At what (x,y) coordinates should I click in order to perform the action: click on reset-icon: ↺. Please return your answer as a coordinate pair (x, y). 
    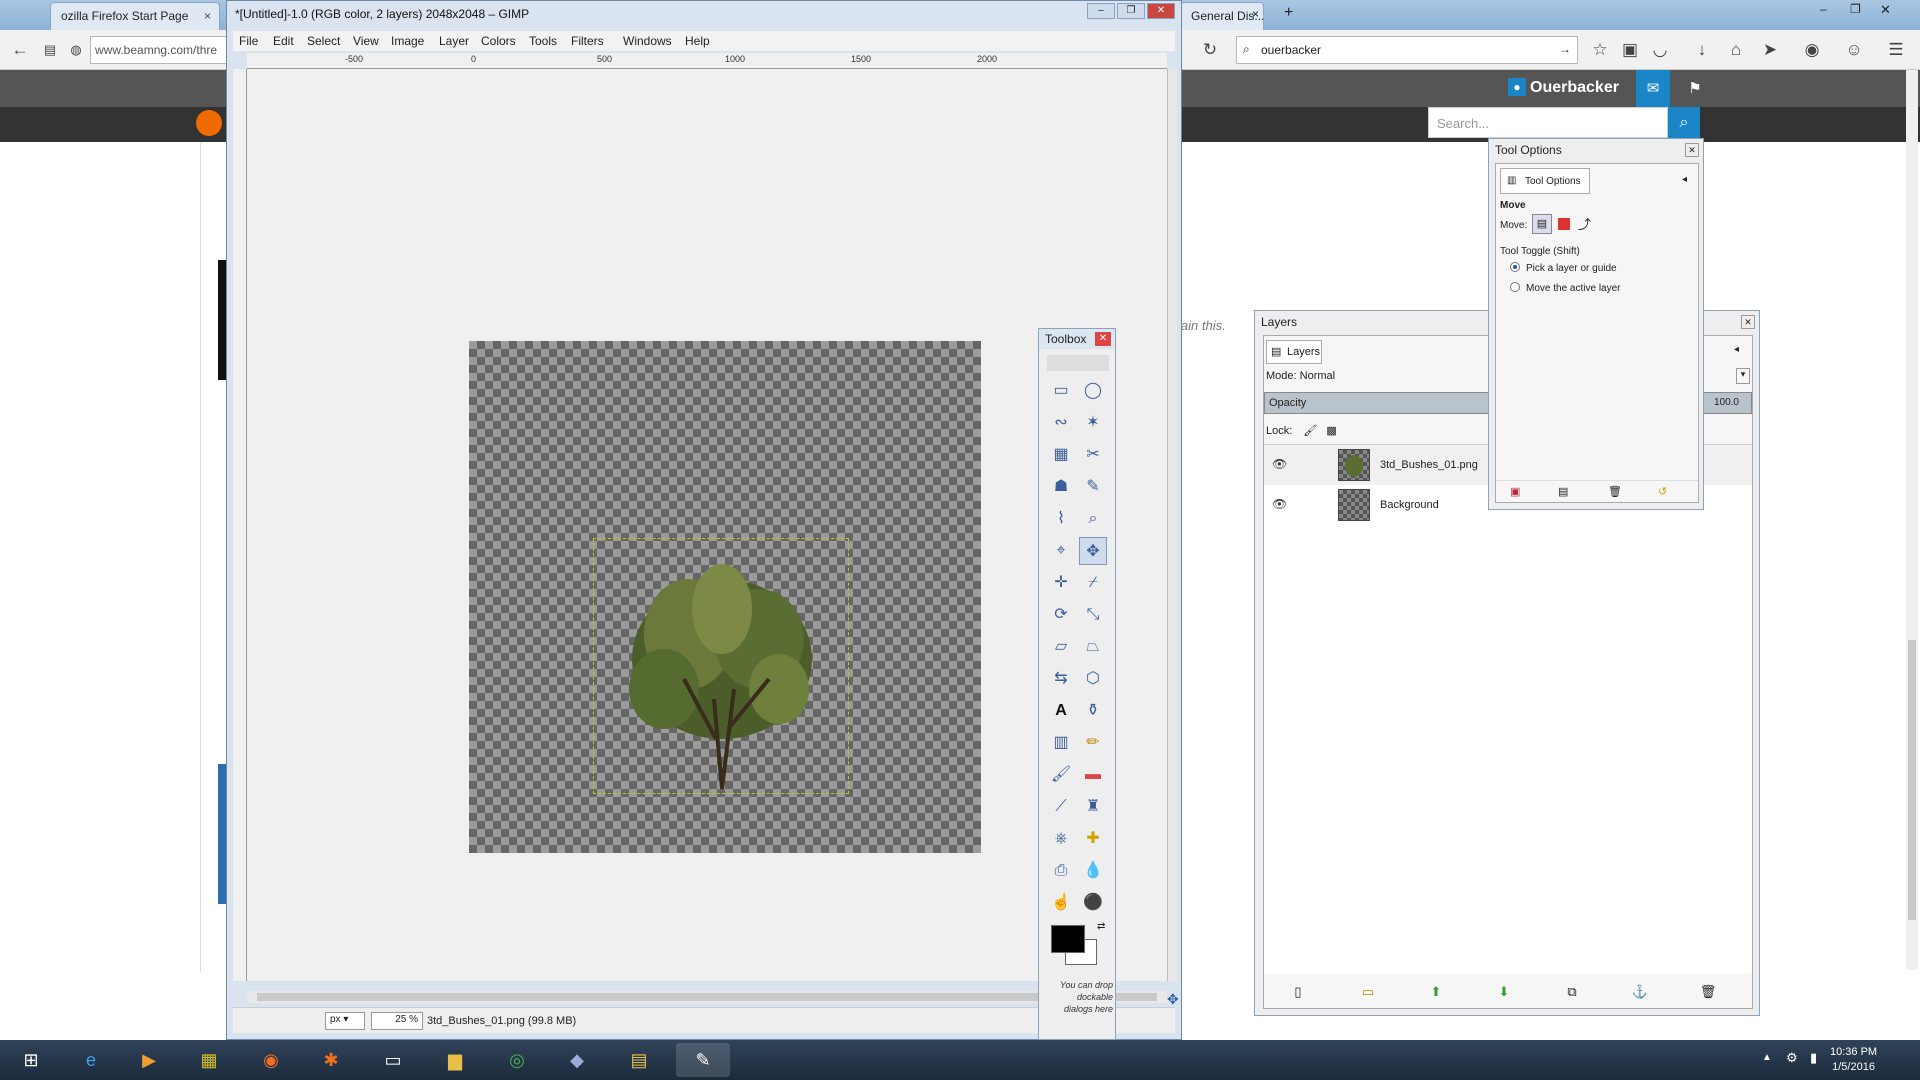
    Looking at the image, I should click on (1662, 491).